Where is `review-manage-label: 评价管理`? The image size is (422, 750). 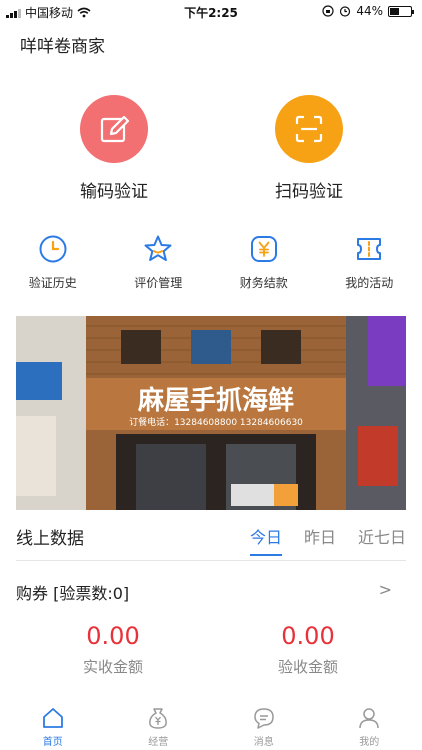 review-manage-label: 评价管理 is located at coordinates (158, 283).